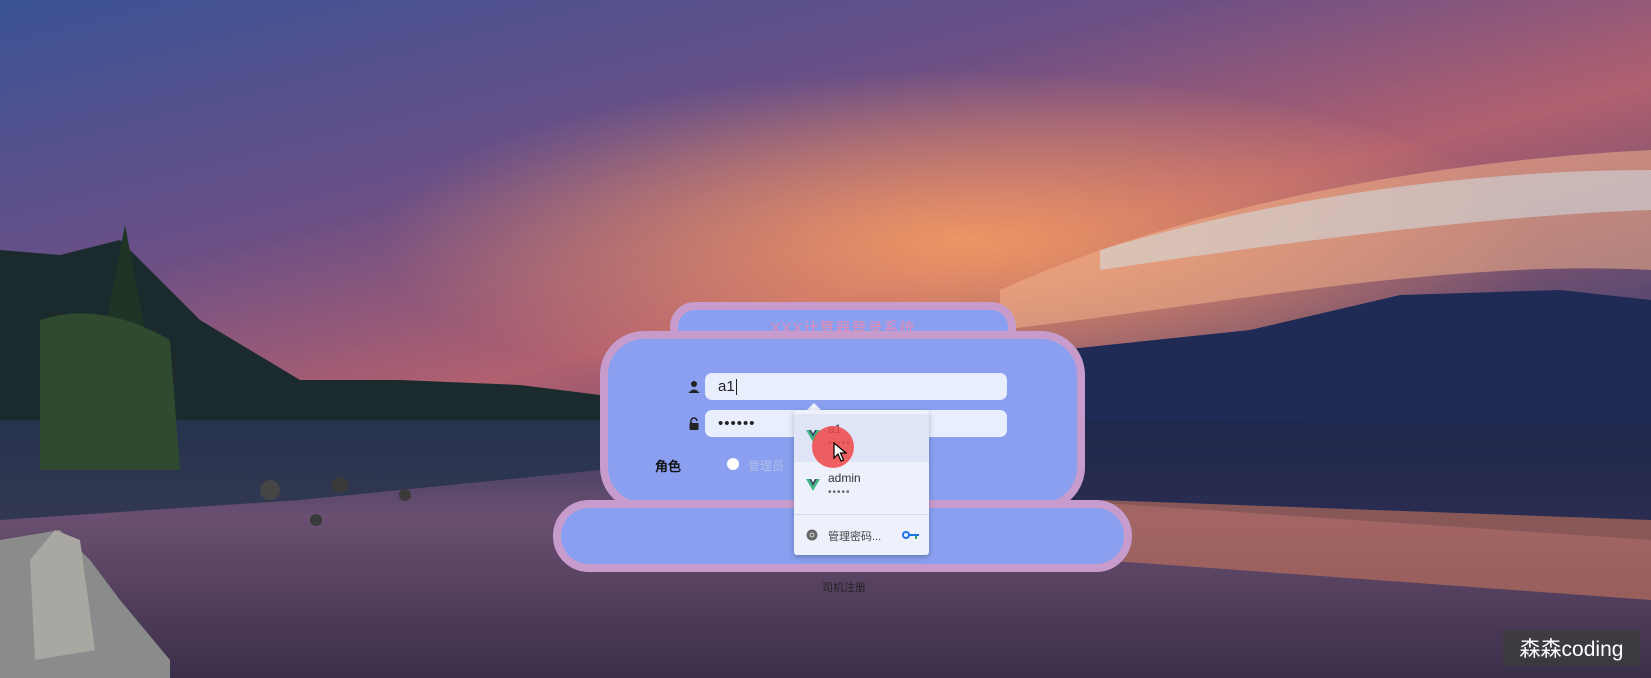  Describe the element at coordinates (840, 452) in the screenshot. I see `mouse-cursor-icon` at that location.